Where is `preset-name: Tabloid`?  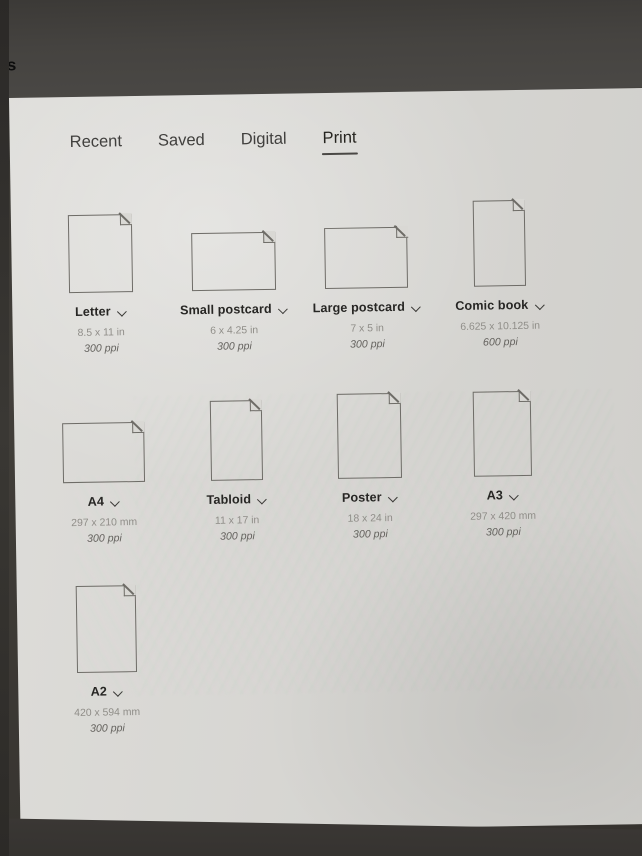
preset-name: Tabloid is located at coordinates (229, 499).